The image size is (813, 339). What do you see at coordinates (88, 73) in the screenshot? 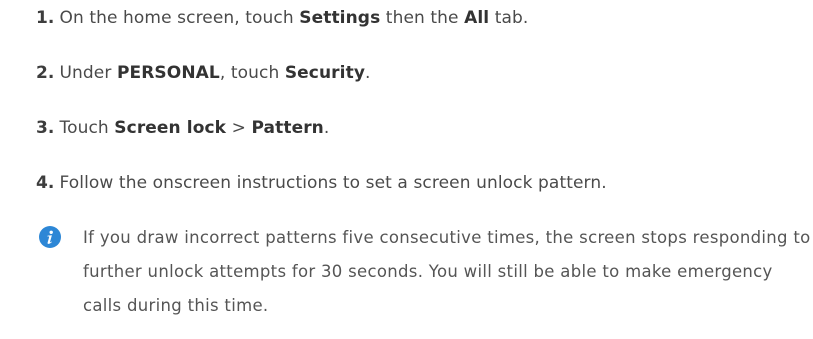
I see `step-text: Under` at bounding box center [88, 73].